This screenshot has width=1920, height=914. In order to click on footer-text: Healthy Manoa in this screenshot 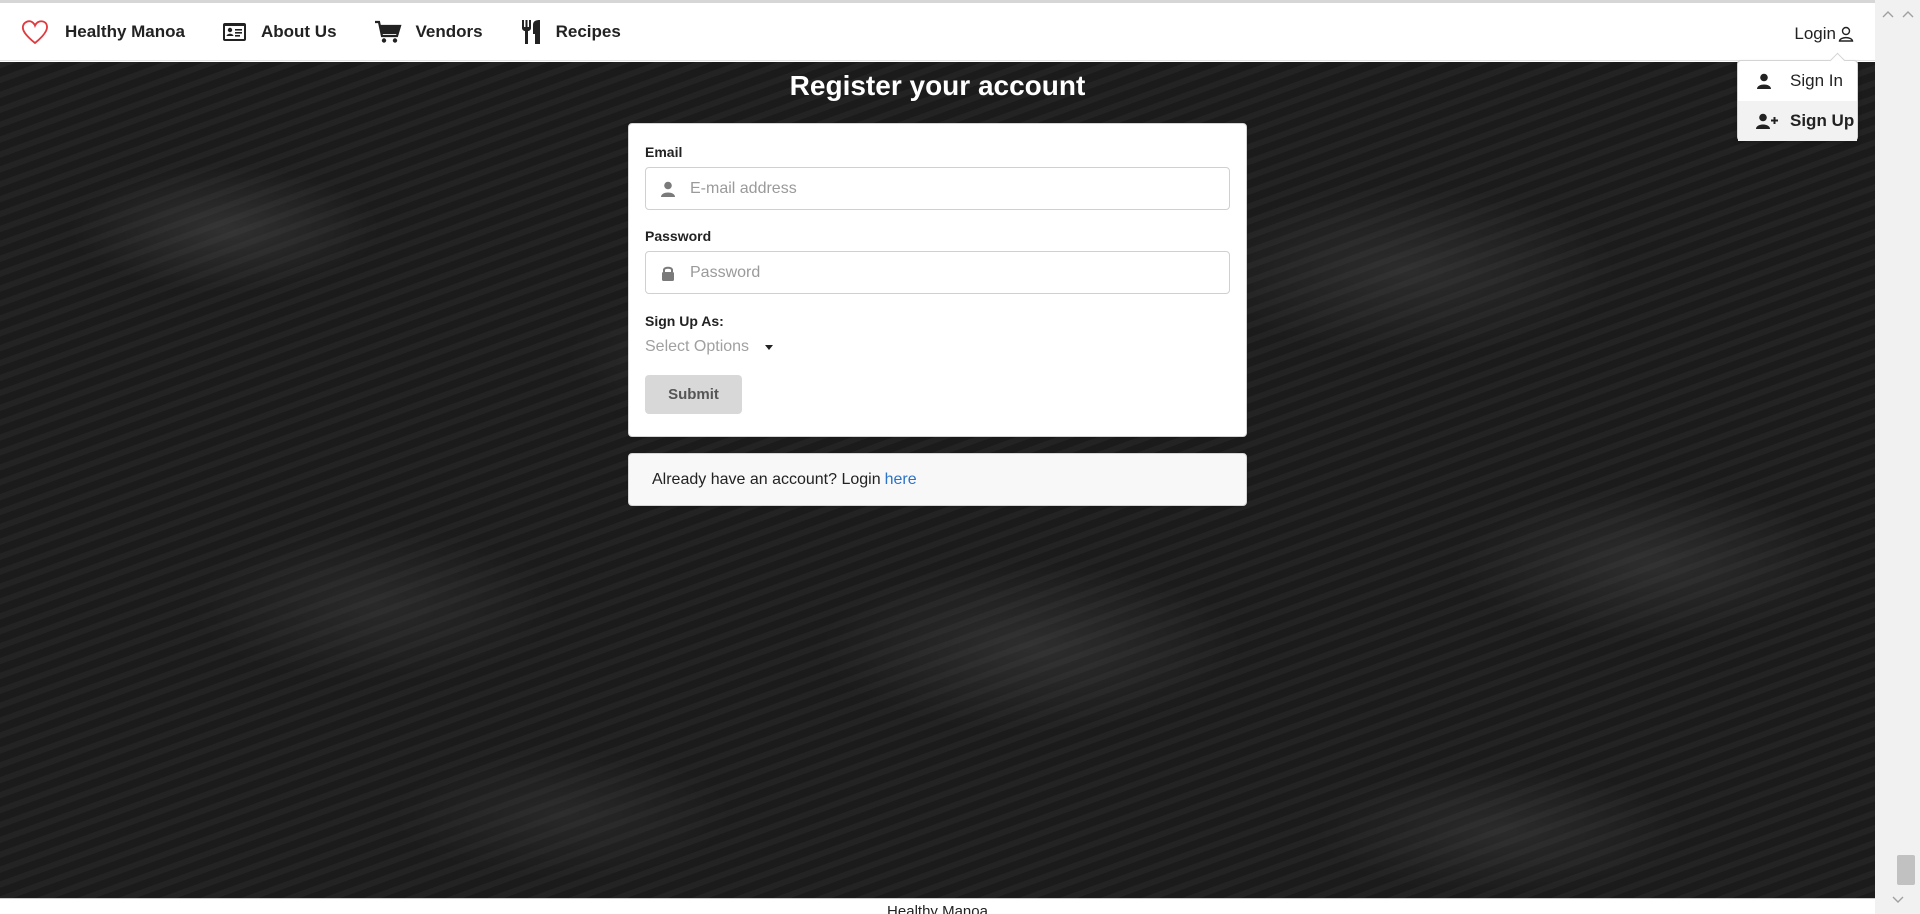, I will do `click(937, 908)`.